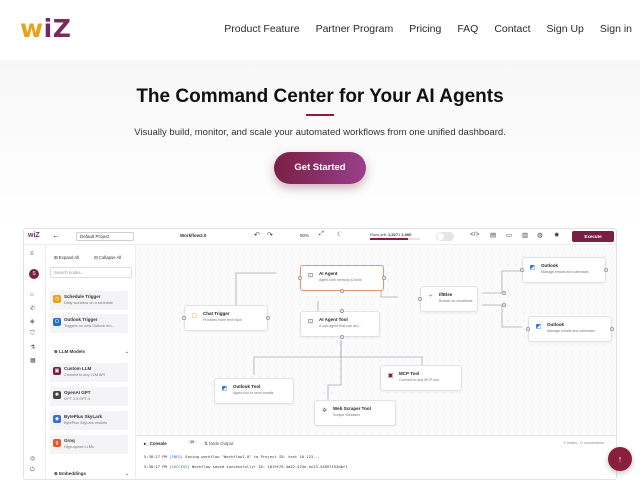 The image size is (640, 480). What do you see at coordinates (33, 360) in the screenshot?
I see `calendar-icon: ▦` at bounding box center [33, 360].